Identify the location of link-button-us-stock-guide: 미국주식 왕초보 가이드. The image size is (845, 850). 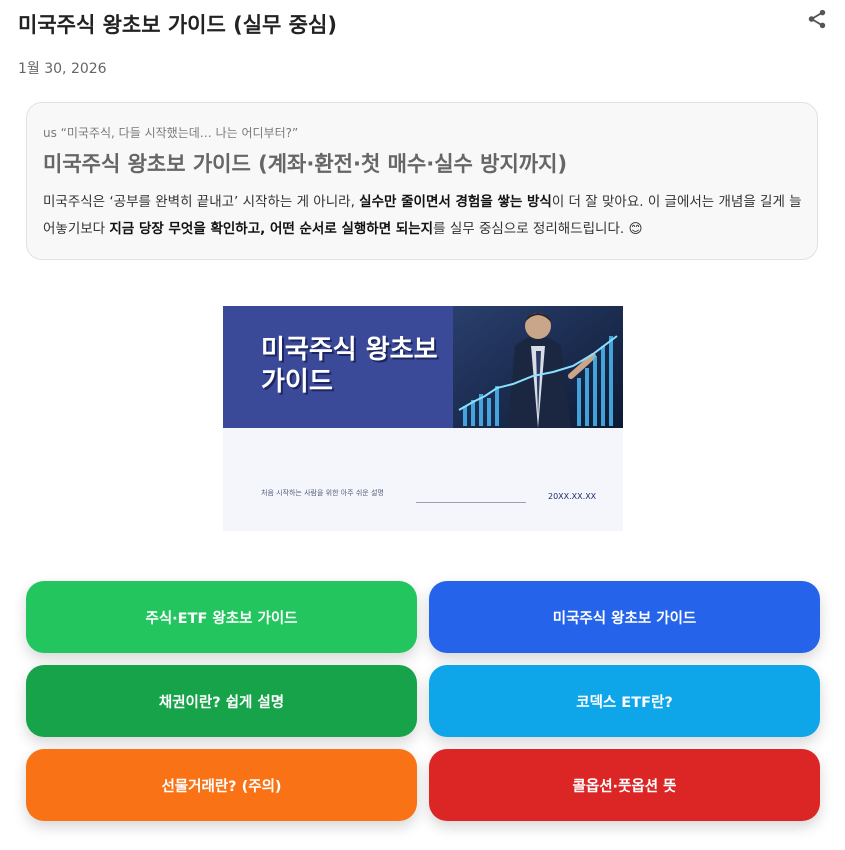
(624, 617).